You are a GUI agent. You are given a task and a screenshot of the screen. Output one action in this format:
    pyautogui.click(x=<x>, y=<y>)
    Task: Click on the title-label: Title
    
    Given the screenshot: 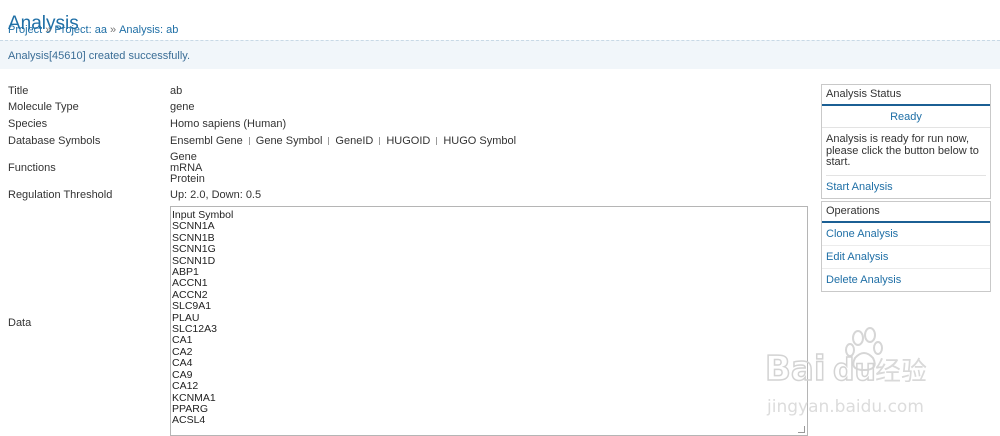 What is the action you would take?
    pyautogui.click(x=18, y=91)
    